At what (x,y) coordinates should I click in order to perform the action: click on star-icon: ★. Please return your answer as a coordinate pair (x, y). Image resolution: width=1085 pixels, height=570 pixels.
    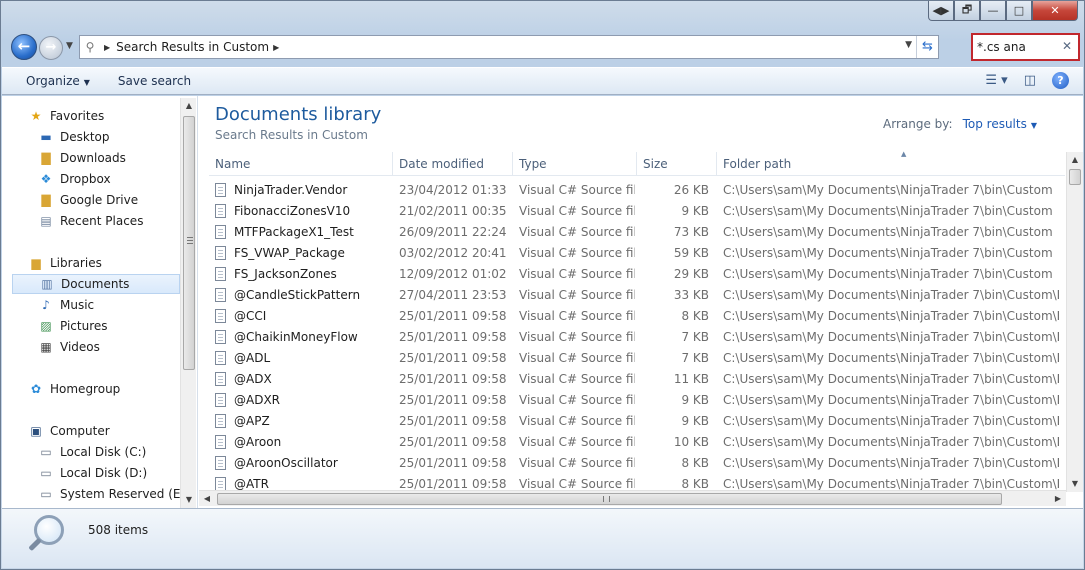
    Looking at the image, I should click on (36, 116).